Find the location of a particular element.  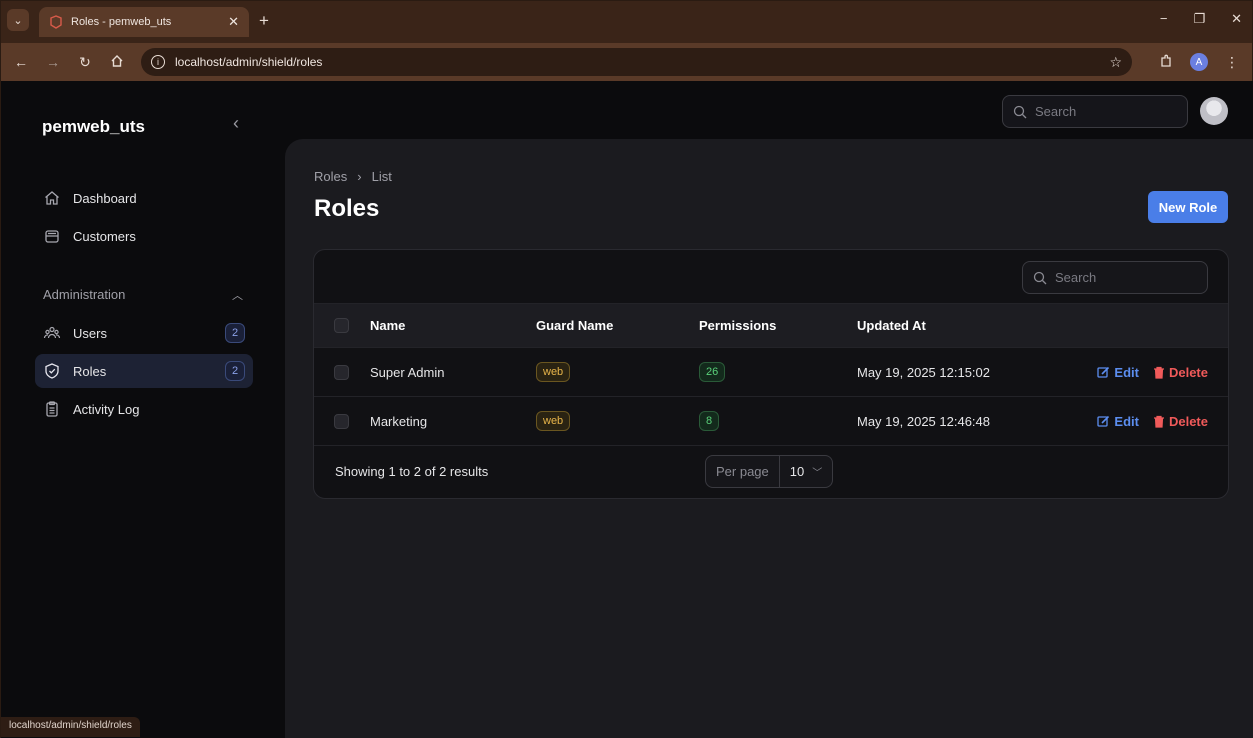

browser-menu-icon: ⋮ is located at coordinates (1232, 62).